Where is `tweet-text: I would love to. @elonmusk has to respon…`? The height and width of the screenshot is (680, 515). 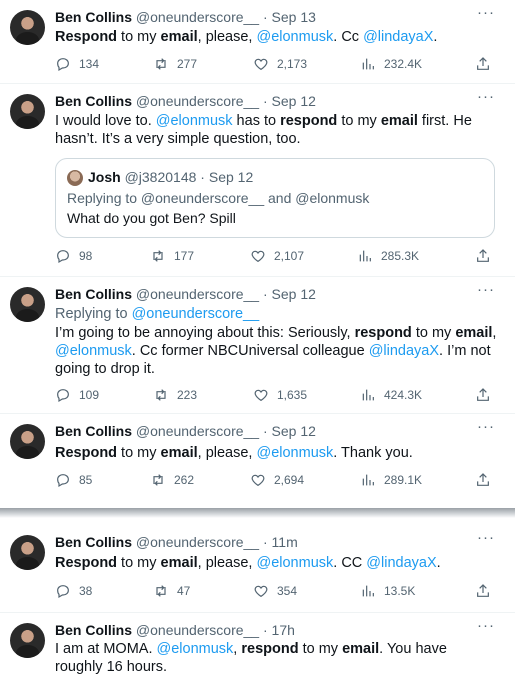 tweet-text: I would love to. @elonmusk has to respon… is located at coordinates (276, 130).